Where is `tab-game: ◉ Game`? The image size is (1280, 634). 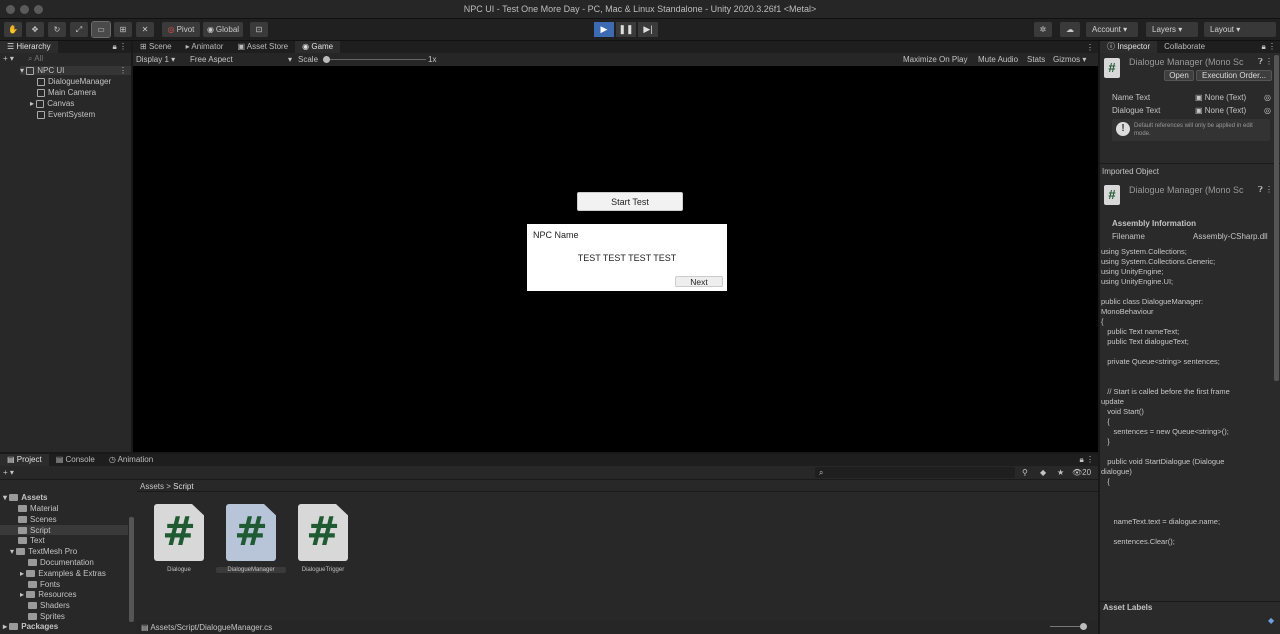 tab-game: ◉ Game is located at coordinates (318, 47).